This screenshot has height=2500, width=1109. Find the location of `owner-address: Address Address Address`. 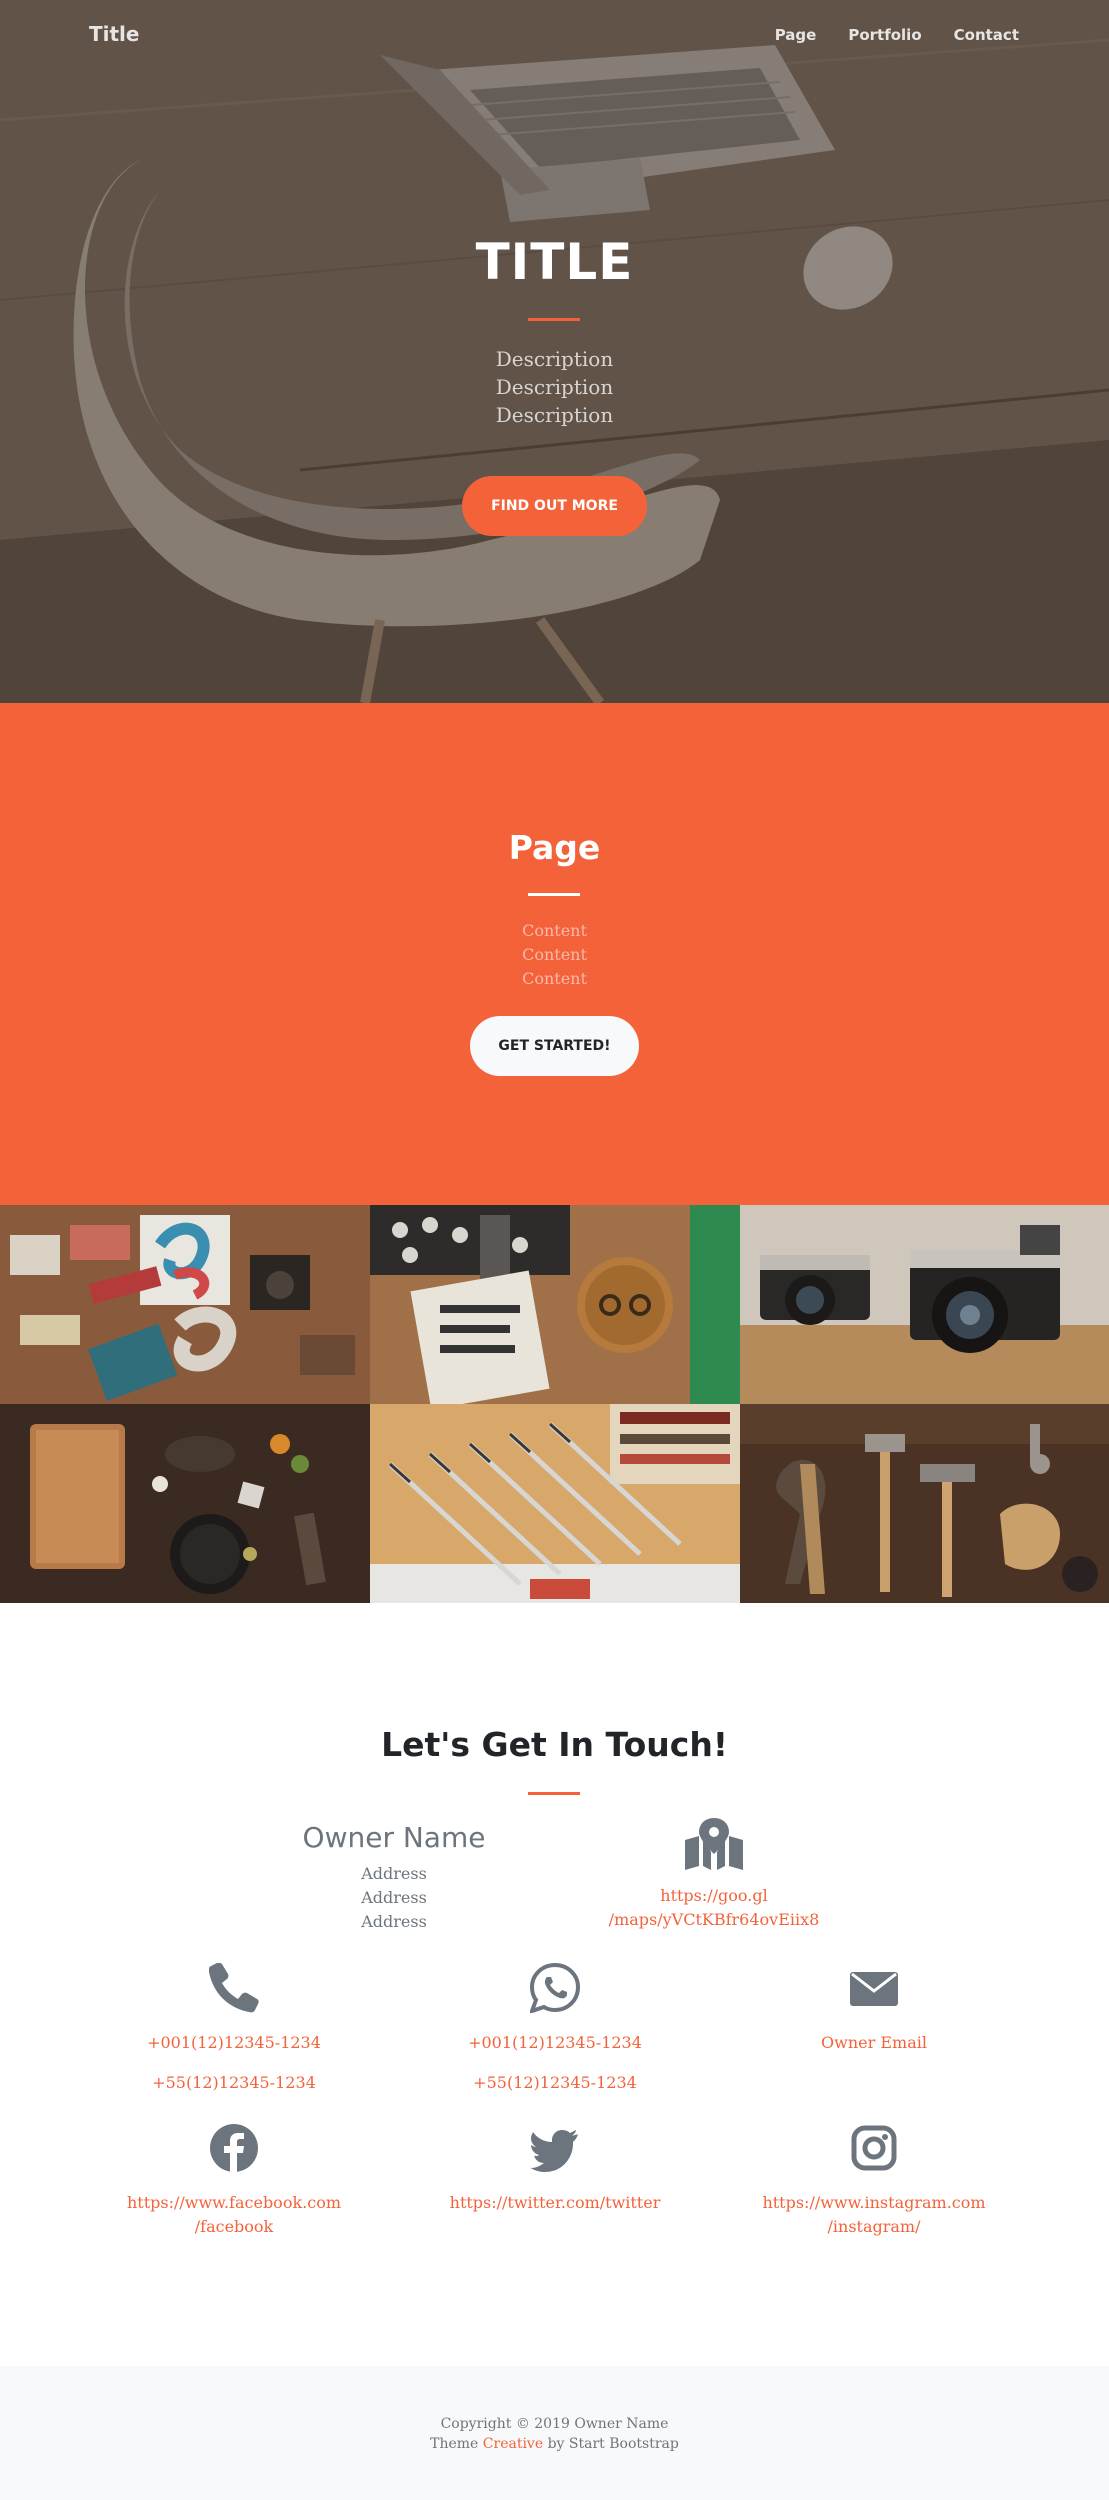

owner-address: Address Address Address is located at coordinates (394, 1898).